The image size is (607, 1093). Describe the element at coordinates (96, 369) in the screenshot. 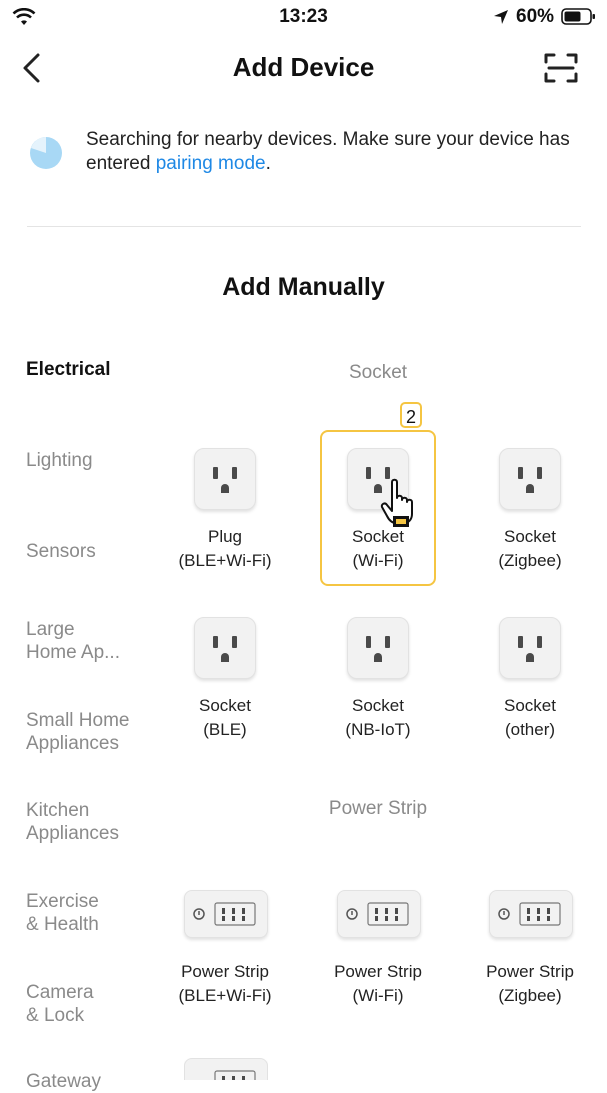

I see `category-electrical: Electrical` at that location.